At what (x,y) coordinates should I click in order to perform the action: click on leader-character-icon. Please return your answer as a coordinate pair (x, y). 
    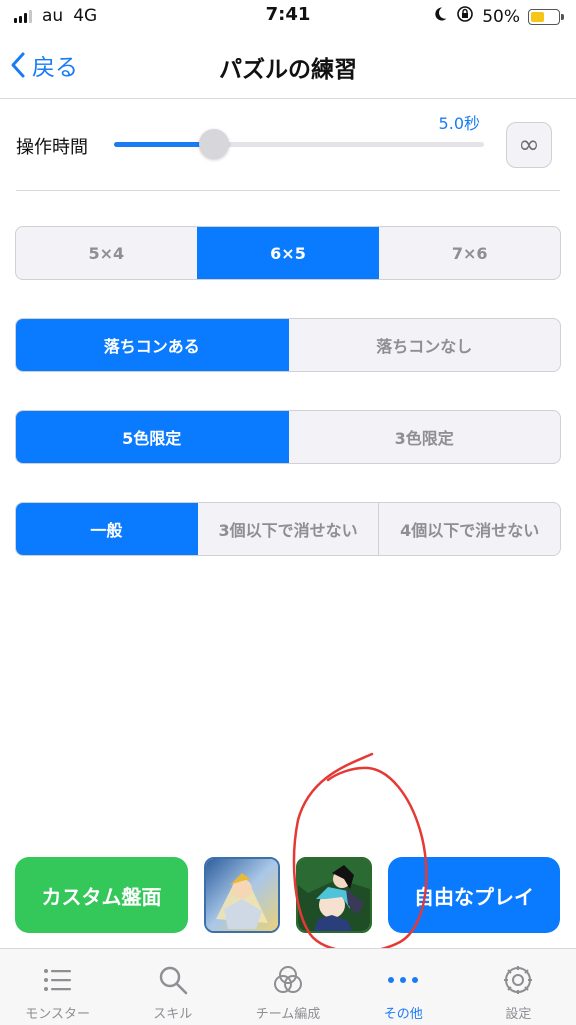
    Looking at the image, I should click on (242, 895).